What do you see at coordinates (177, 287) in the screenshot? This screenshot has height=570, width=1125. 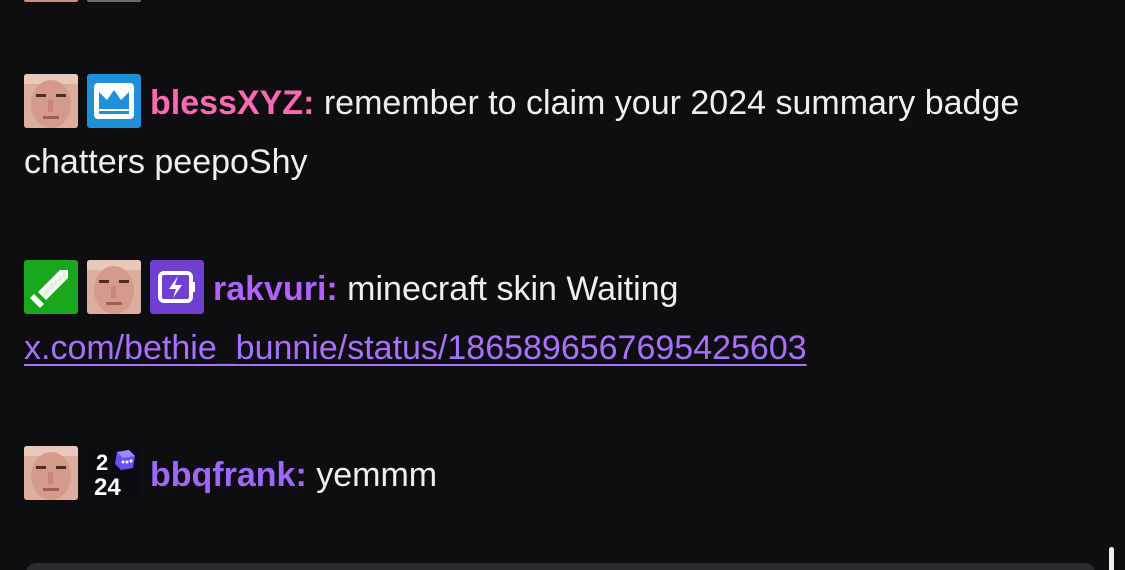 I see `bolt-icon` at bounding box center [177, 287].